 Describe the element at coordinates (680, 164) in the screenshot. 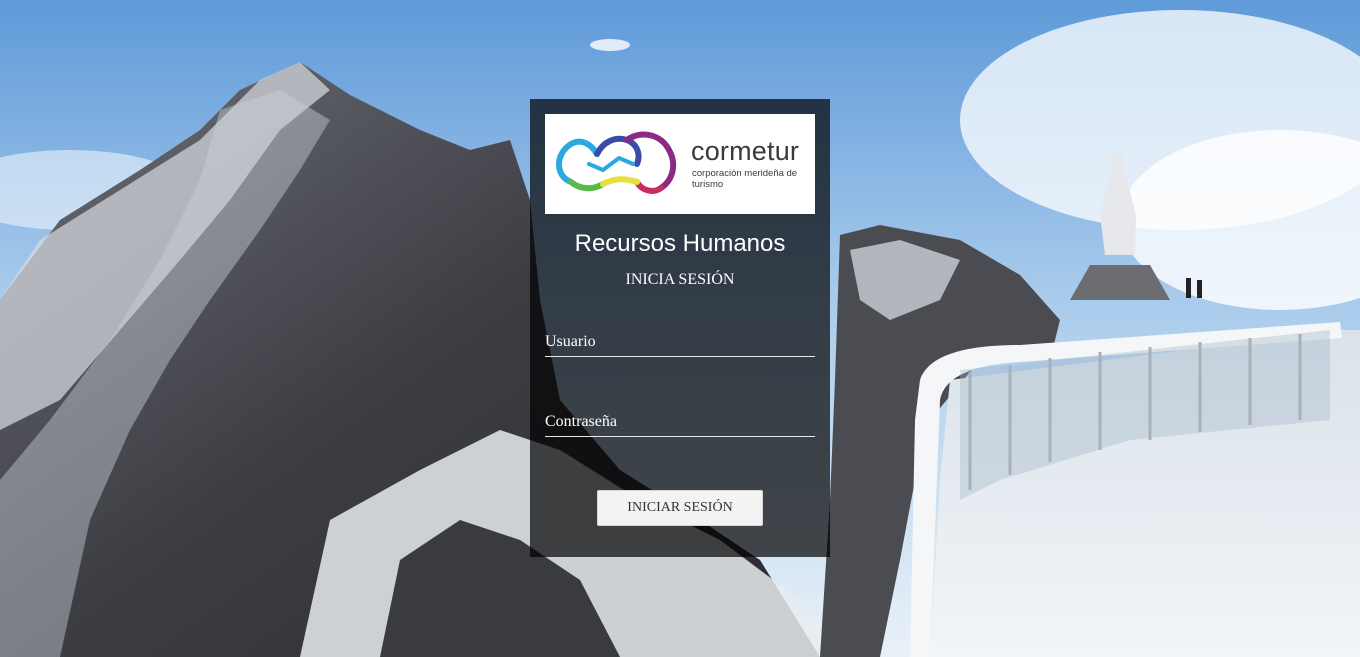

I see `logo: cormetur corporación merideña de turismo` at that location.